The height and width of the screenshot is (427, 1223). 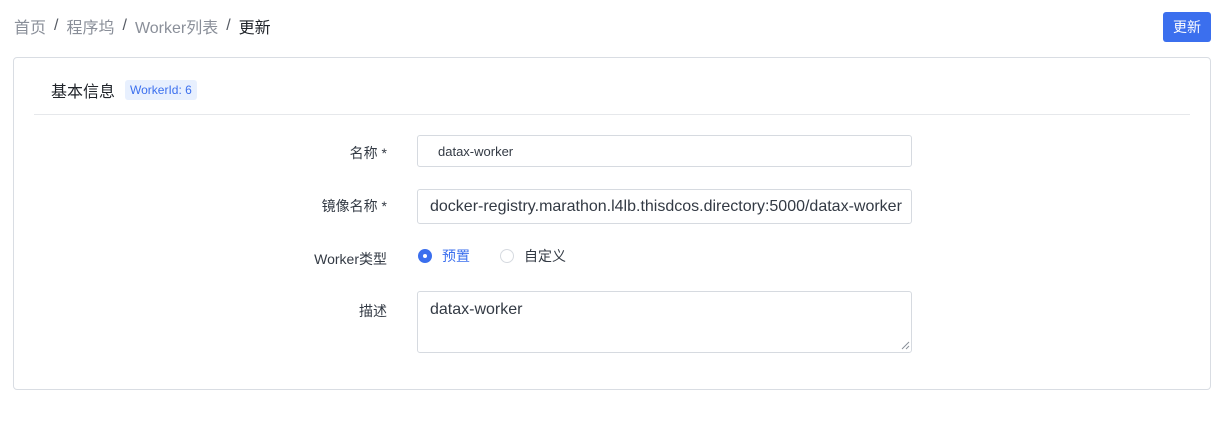 What do you see at coordinates (30, 26) in the screenshot?
I see `breadcrumb-home: 首页` at bounding box center [30, 26].